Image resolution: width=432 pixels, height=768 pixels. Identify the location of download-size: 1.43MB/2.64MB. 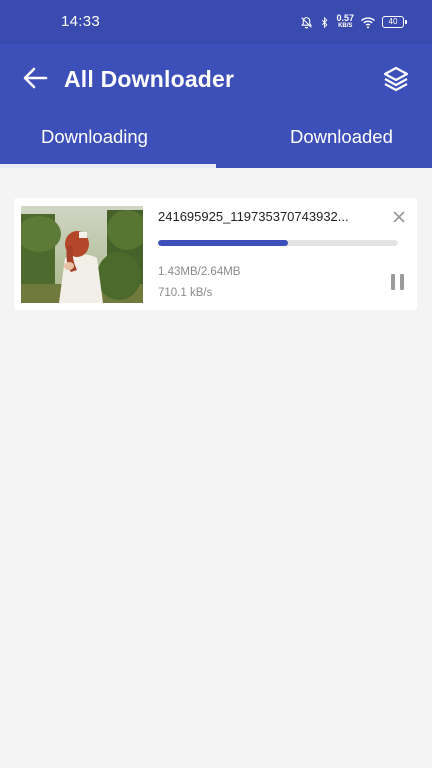
(199, 272).